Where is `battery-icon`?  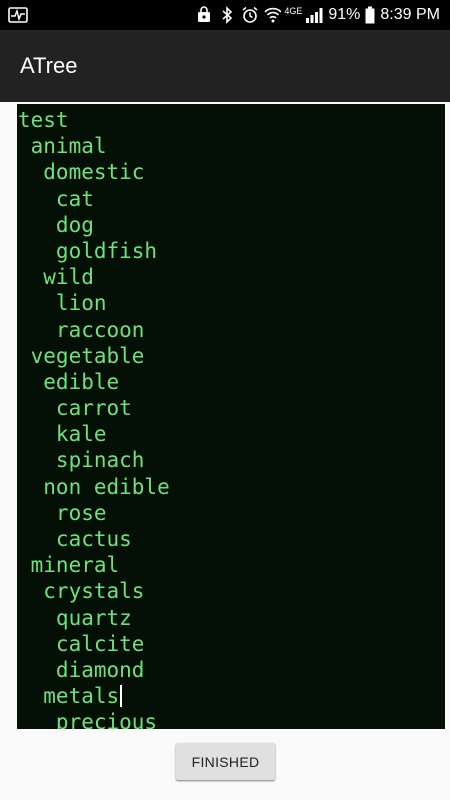
battery-icon is located at coordinates (370, 15).